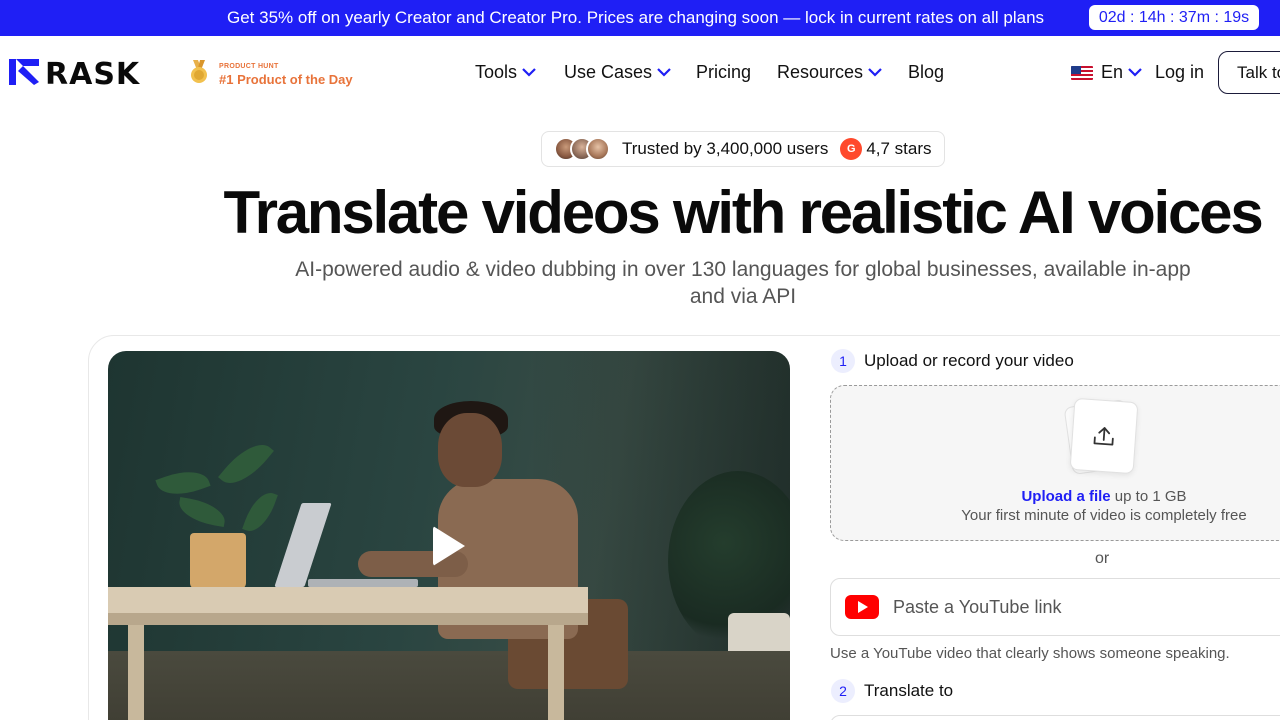  I want to click on g2-icon: G, so click(851, 149).